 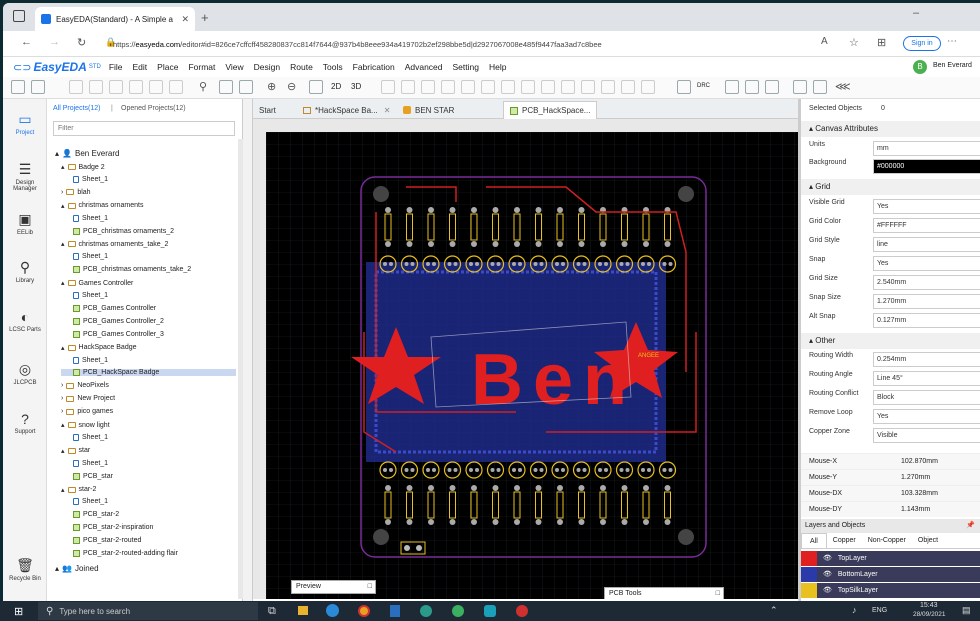 I want to click on tree-pcb: PCB_star, so click(x=93, y=476).